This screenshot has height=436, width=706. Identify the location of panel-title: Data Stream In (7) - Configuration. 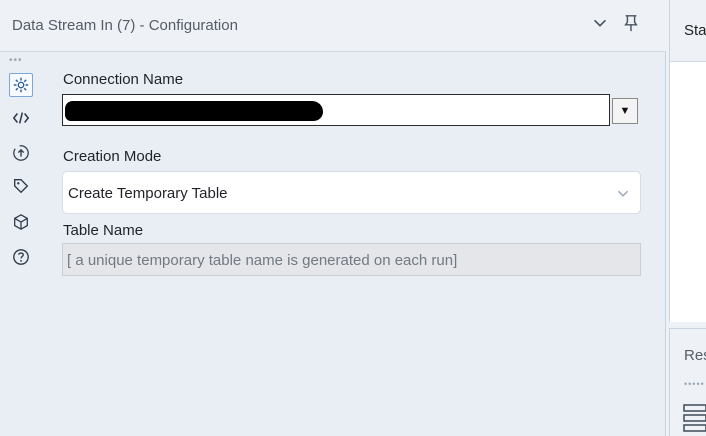
(125, 25).